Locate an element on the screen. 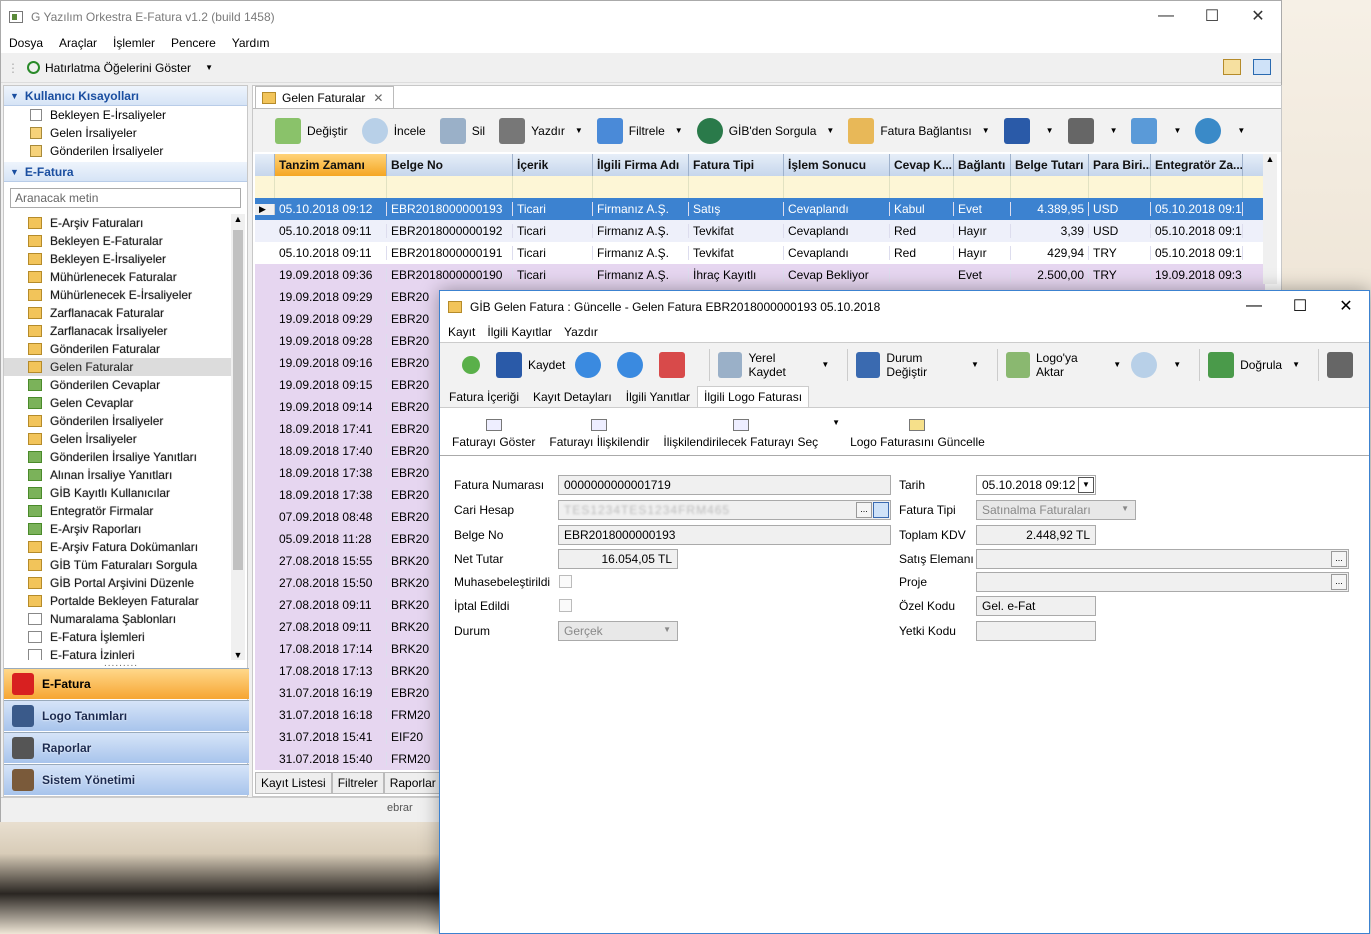 The image size is (1371, 934). dialog-minimize-button: — is located at coordinates (1254, 306).